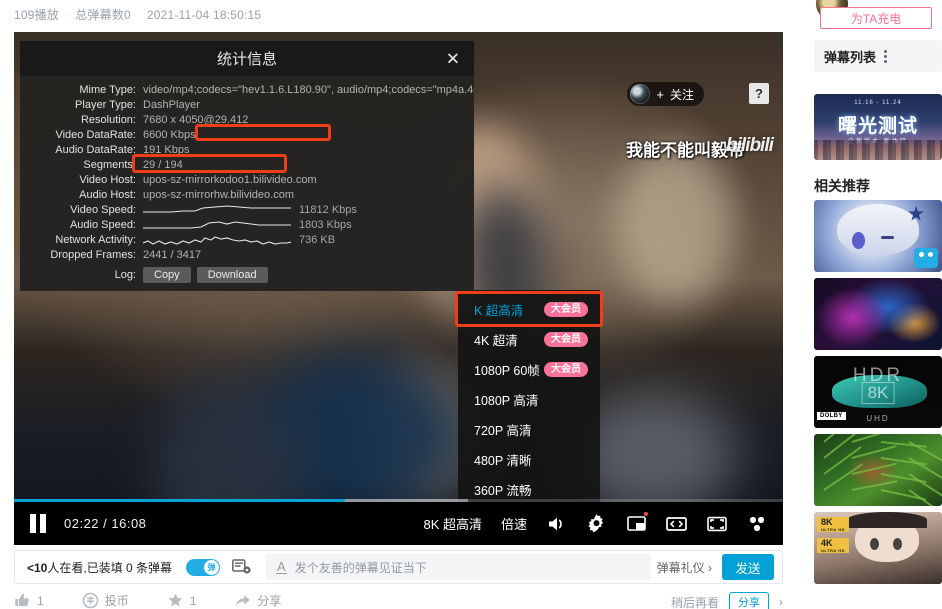 Image resolution: width=942 pixels, height=609 pixels. I want to click on watch-count-number: <10, so click(37, 567).